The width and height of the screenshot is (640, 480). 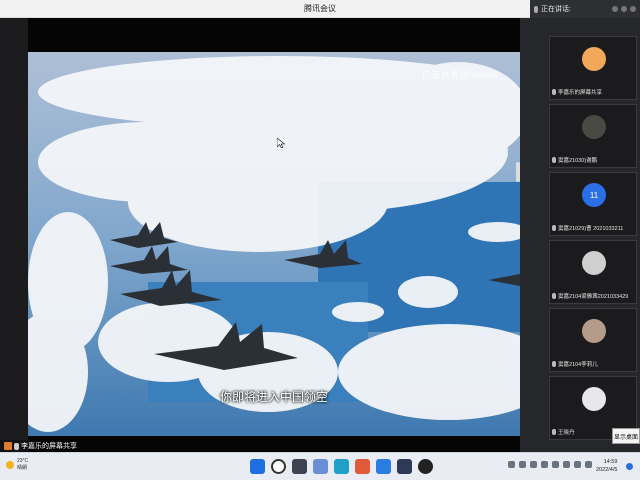 I want to click on participant-tile: 窦嘉2104李莉儿, so click(x=593, y=340).